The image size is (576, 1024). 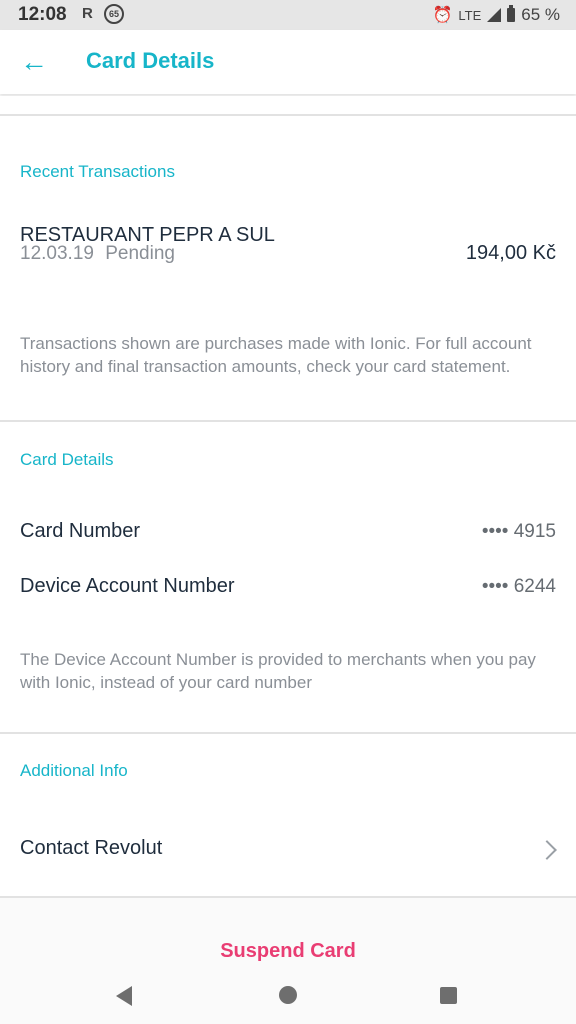 I want to click on battery-icon, so click(x=511, y=13).